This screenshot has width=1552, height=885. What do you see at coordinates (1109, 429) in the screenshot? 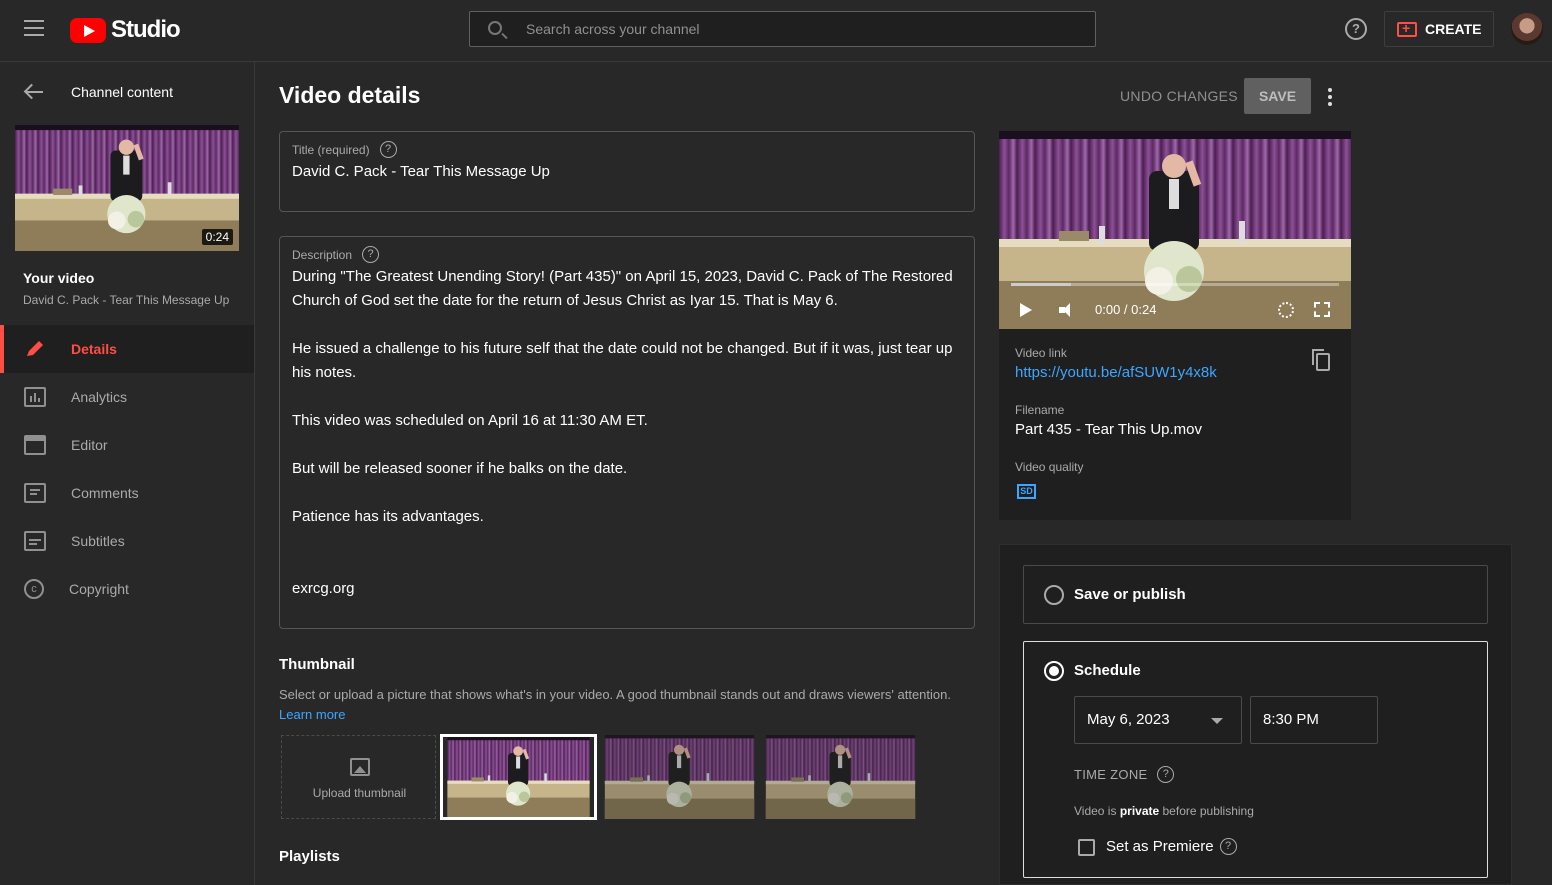
I see `filename-value: Part 435 - Tear This Up.mov` at bounding box center [1109, 429].